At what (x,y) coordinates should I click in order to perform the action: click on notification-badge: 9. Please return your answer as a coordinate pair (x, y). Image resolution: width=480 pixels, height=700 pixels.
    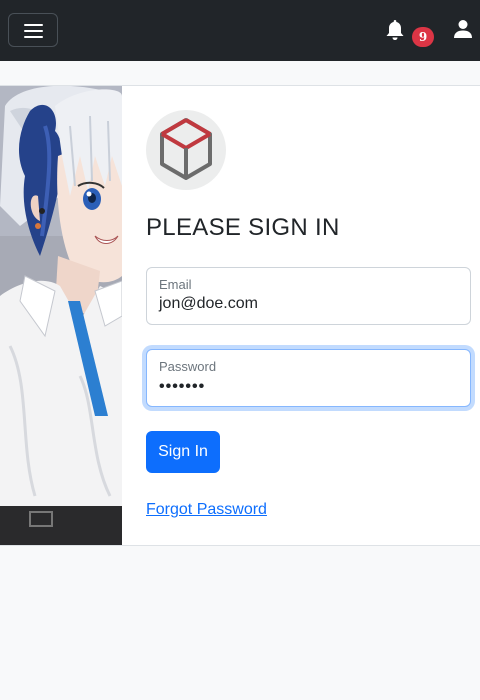
    Looking at the image, I should click on (423, 37).